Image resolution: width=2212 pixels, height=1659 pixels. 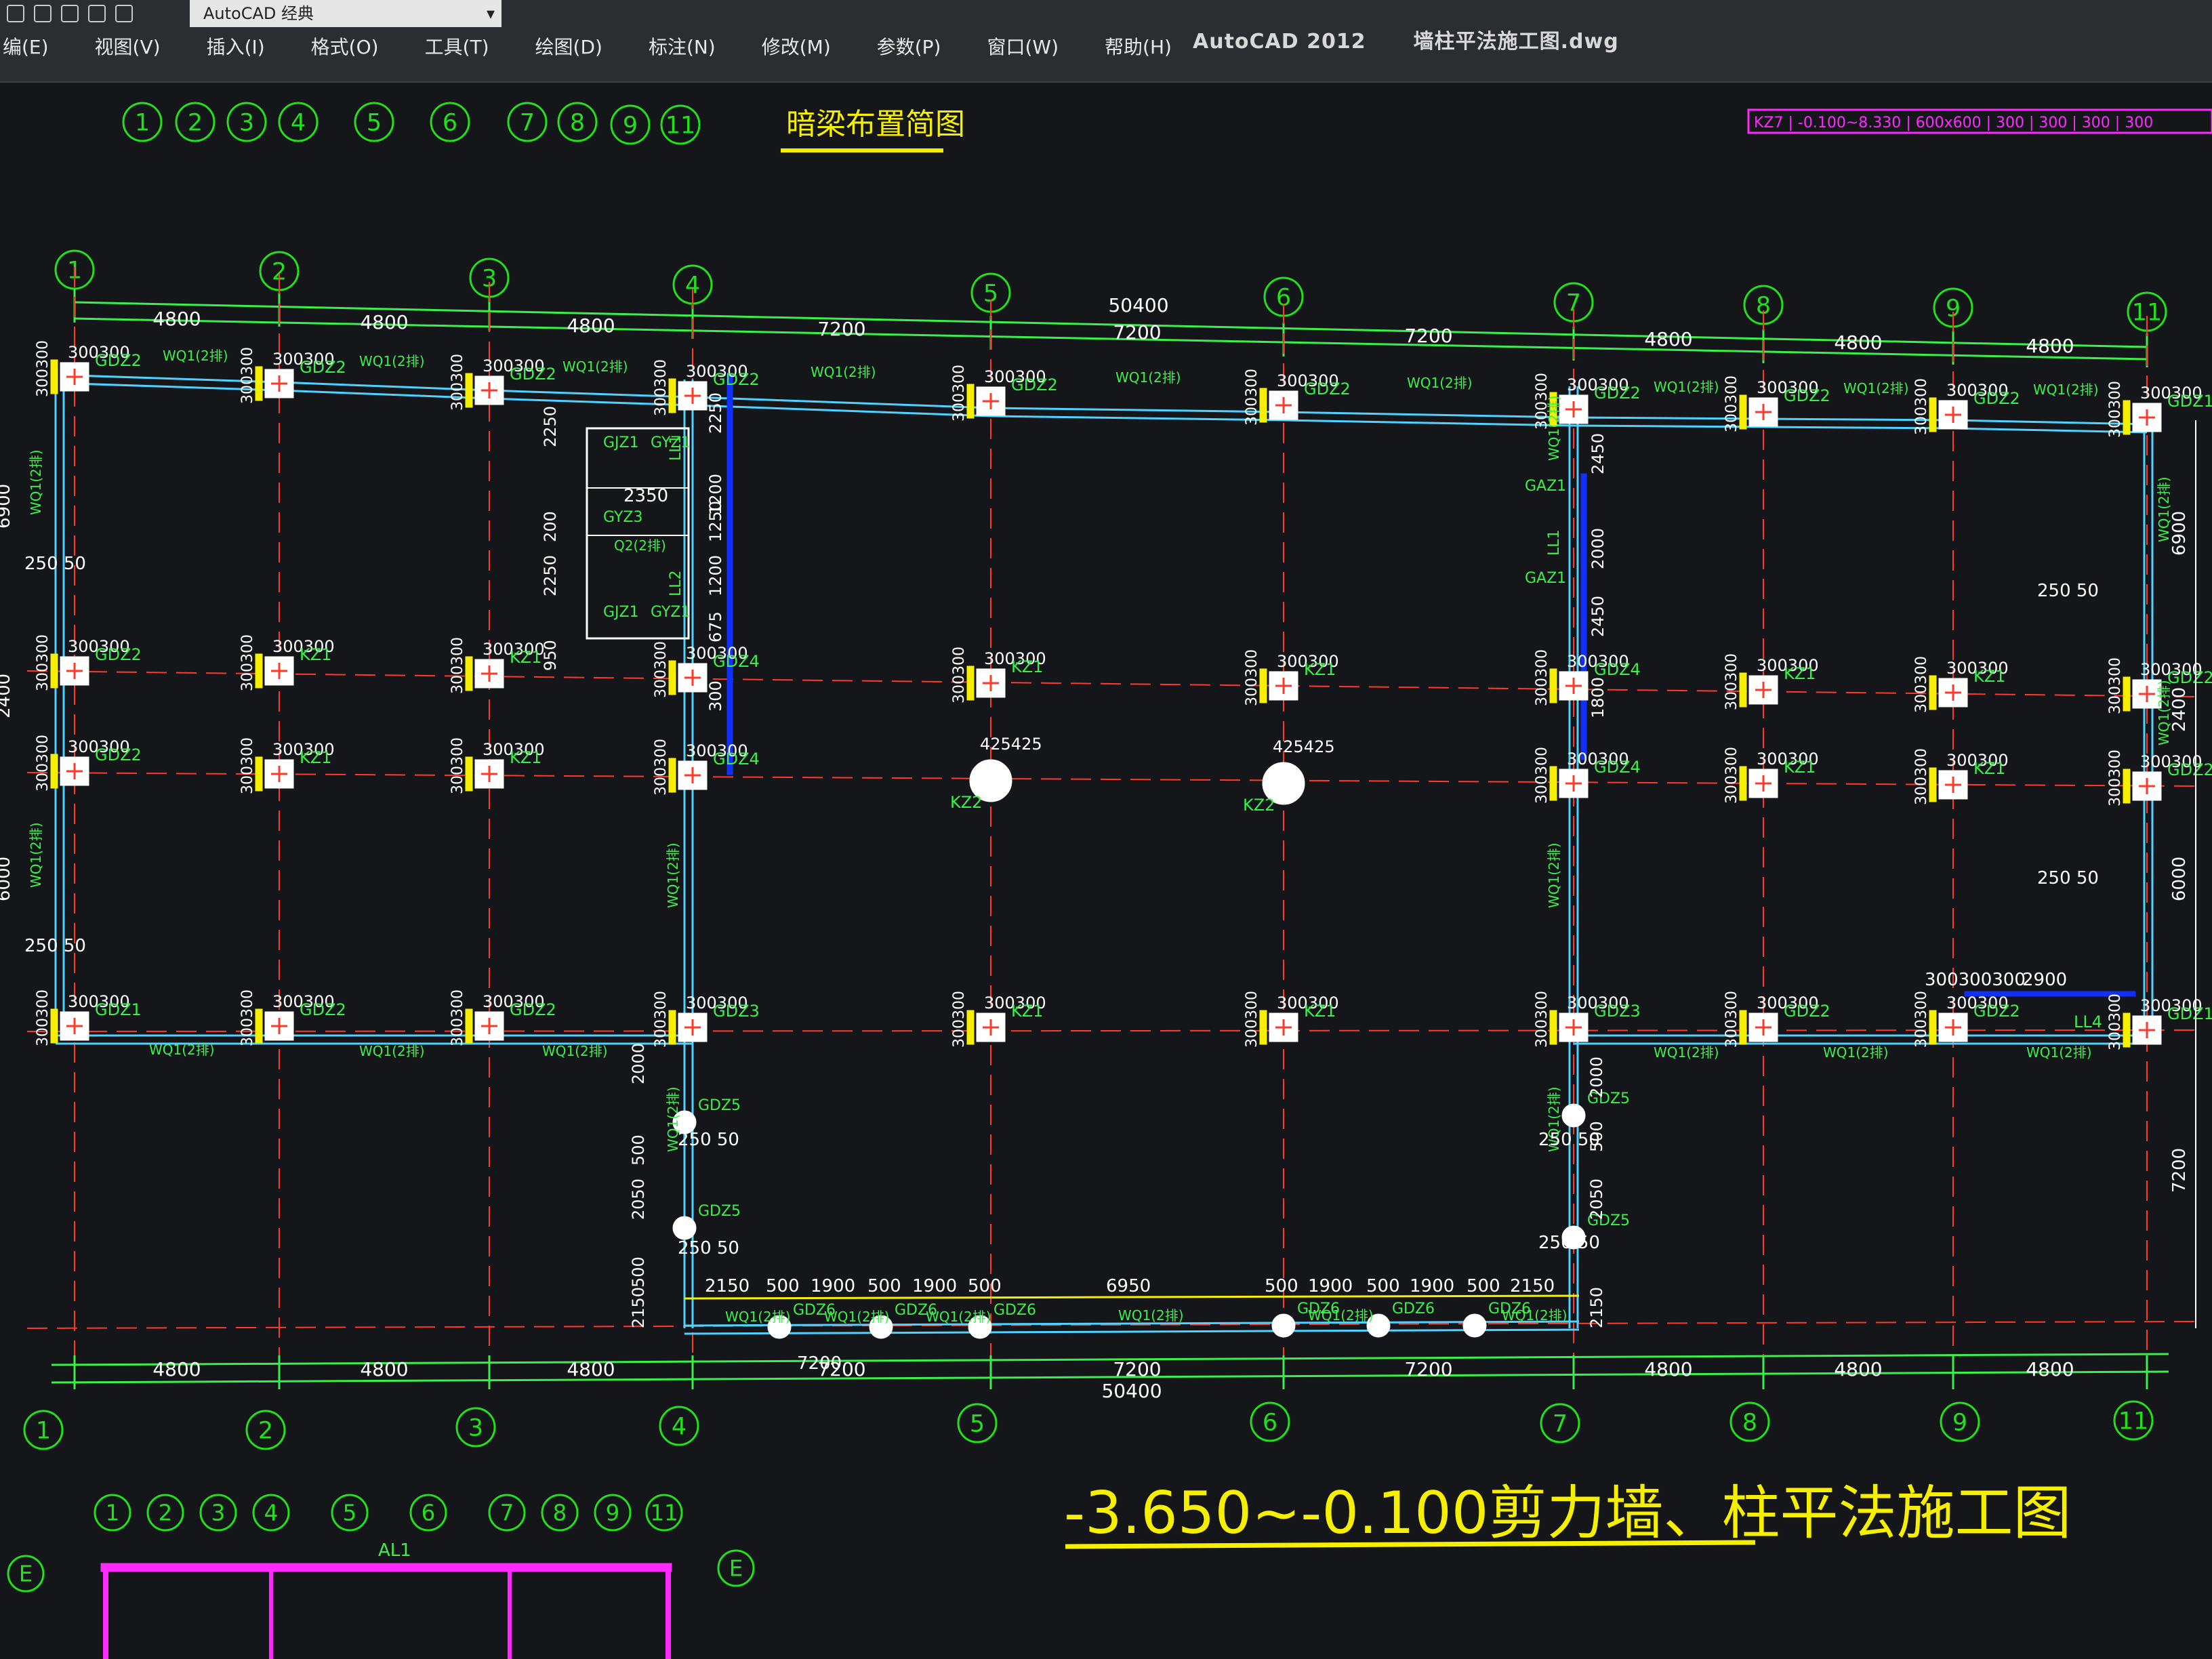 What do you see at coordinates (259, 671) in the screenshot?
I see `column-1-1-yellow` at bounding box center [259, 671].